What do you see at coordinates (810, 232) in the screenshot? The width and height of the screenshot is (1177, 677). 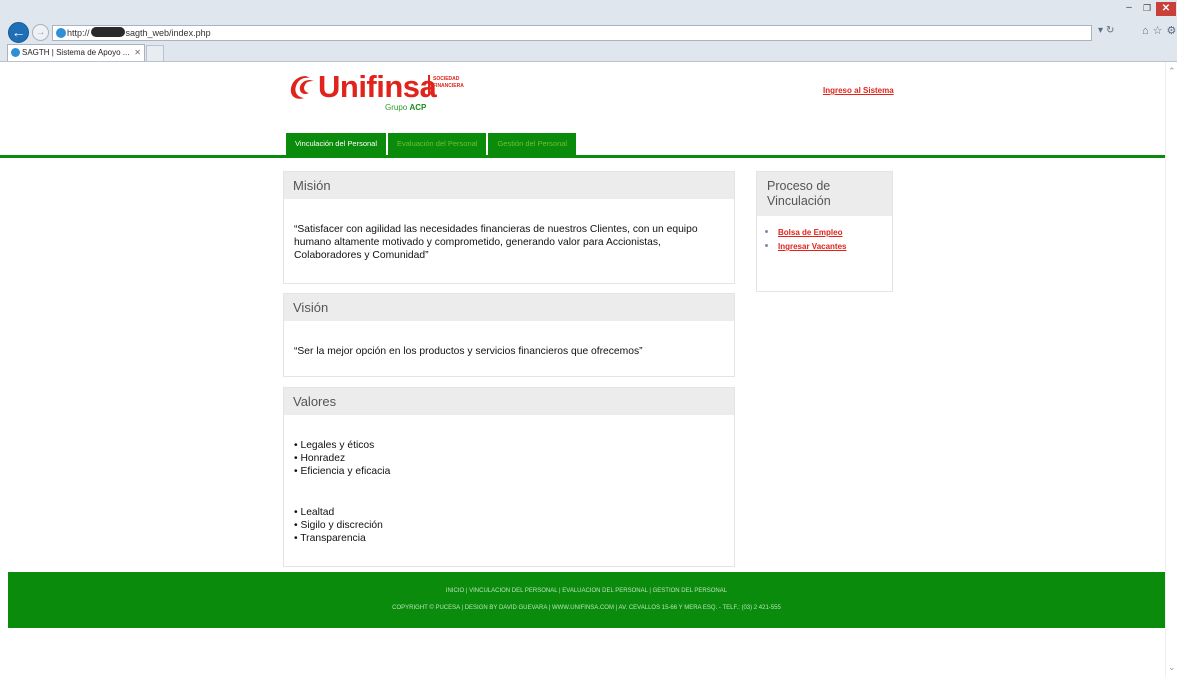 I see `bolsa-empleo-link: Bolsa de Empleo` at bounding box center [810, 232].